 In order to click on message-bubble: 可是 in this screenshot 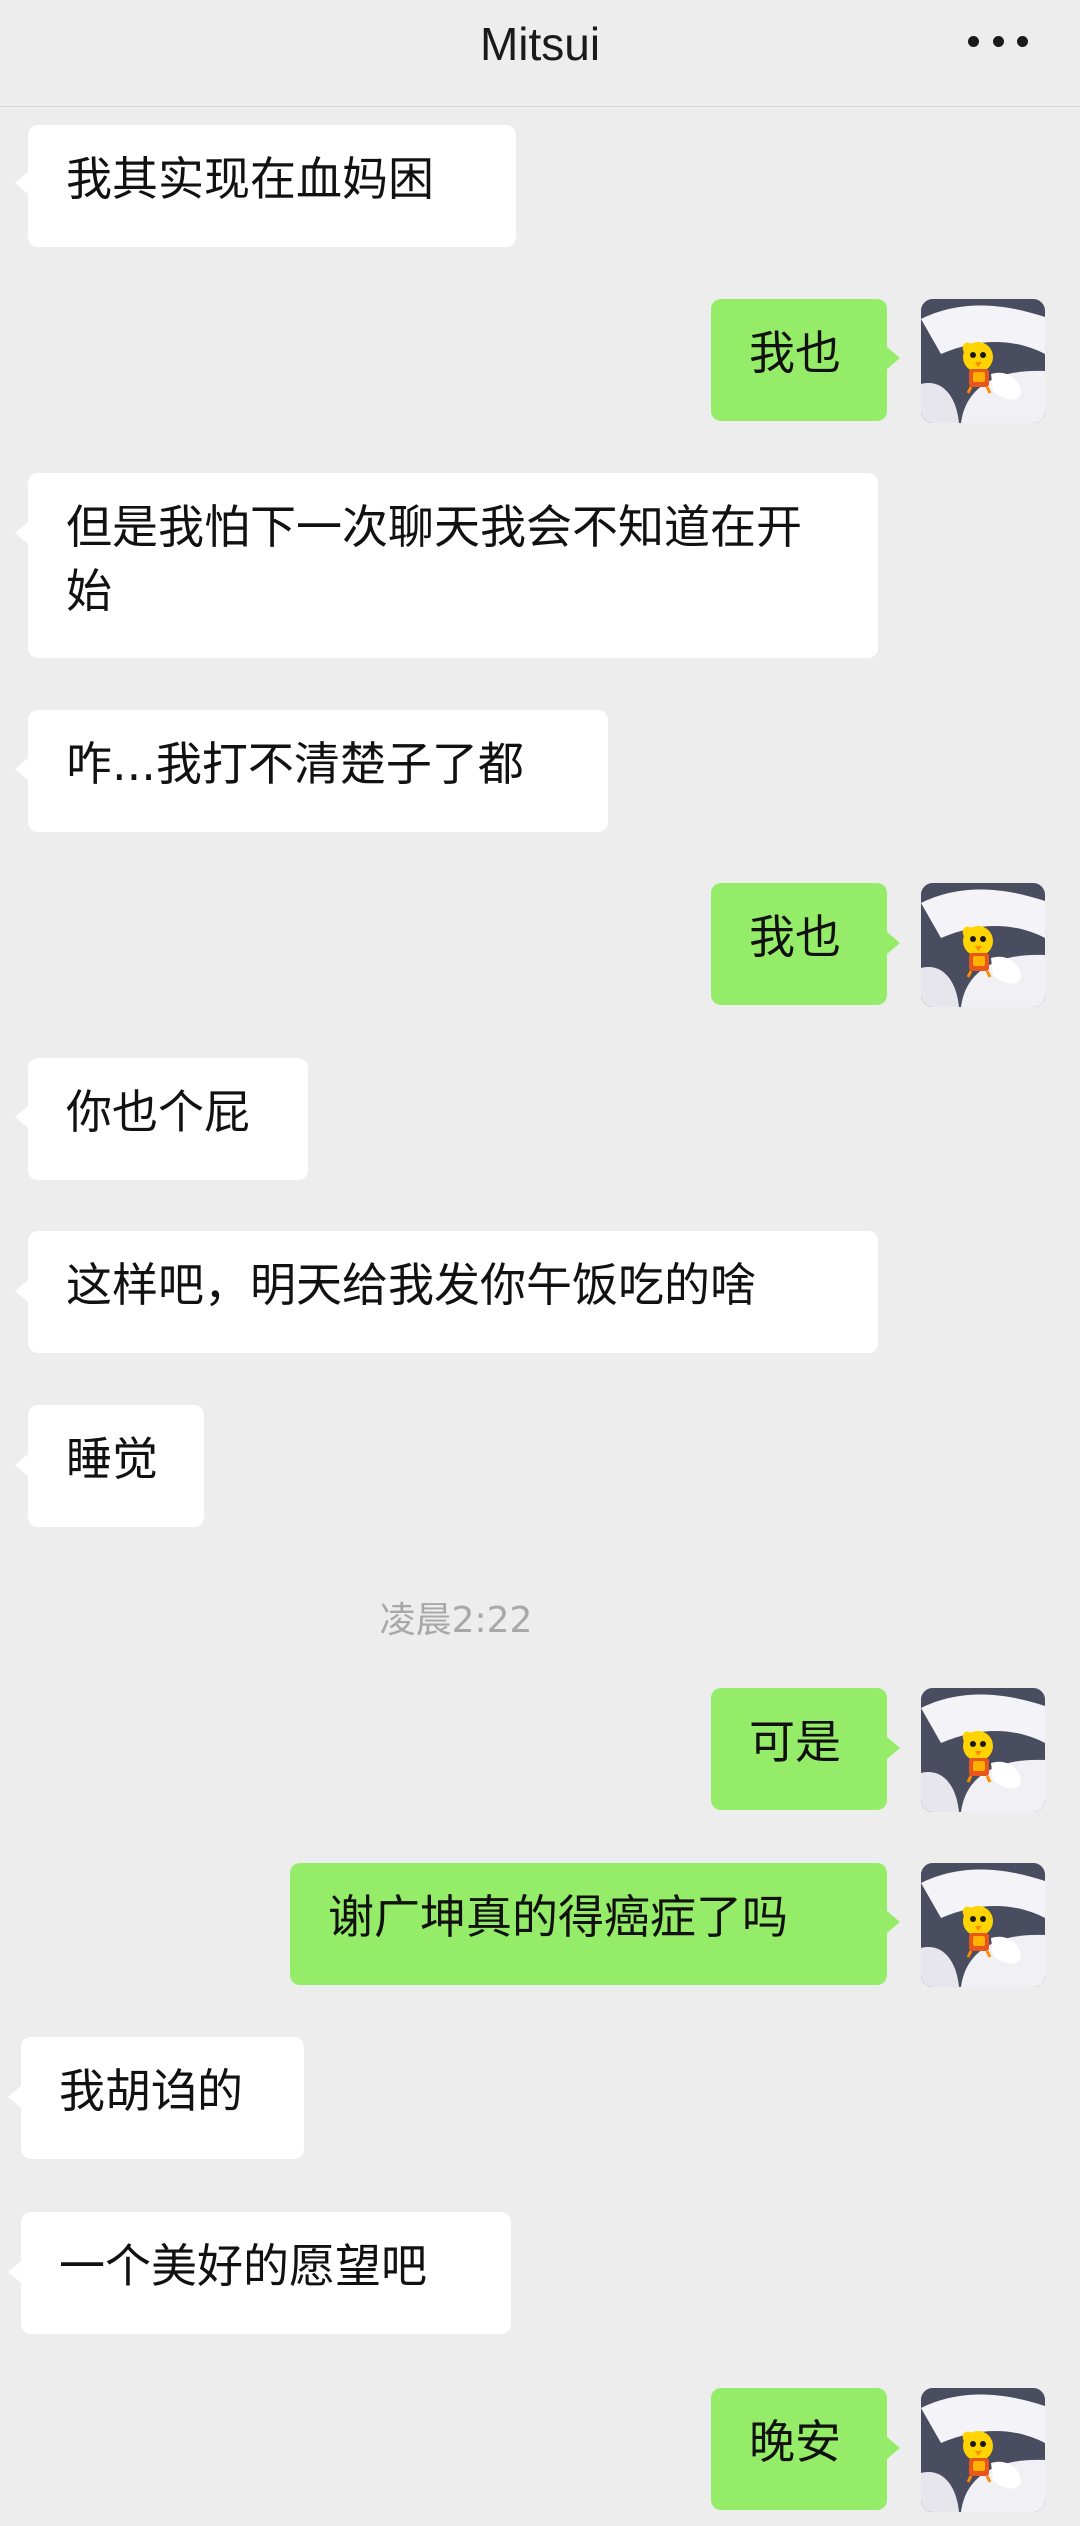, I will do `click(799, 1749)`.